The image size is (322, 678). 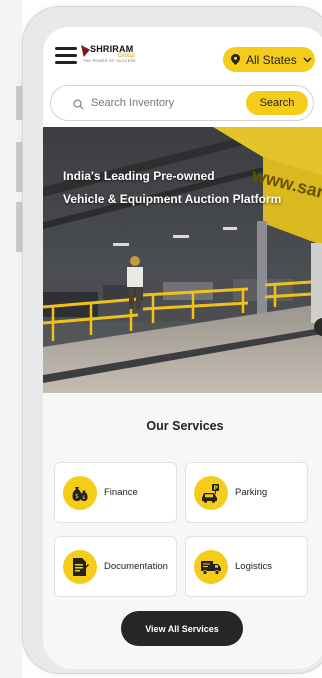 I want to click on money-bags-icon: $ $, so click(x=80, y=492).